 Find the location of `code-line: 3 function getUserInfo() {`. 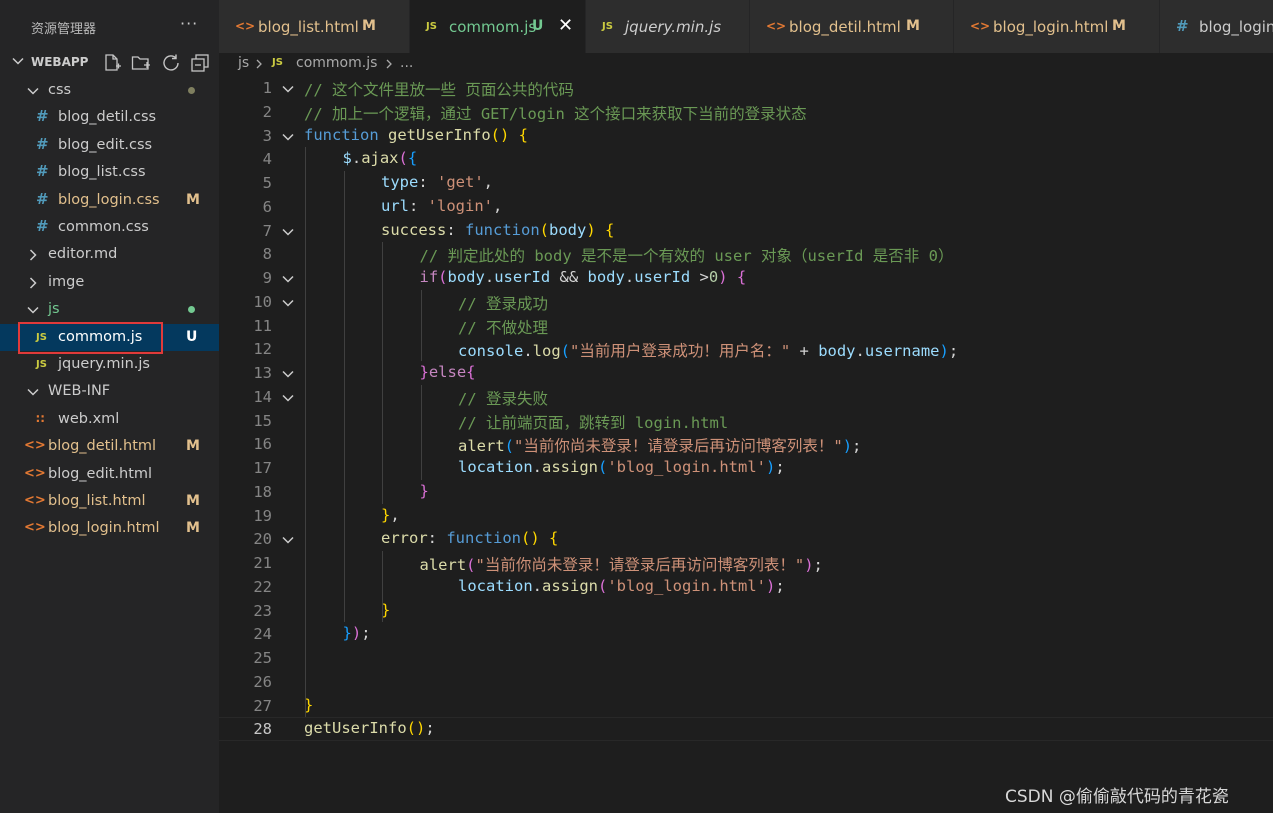

code-line: 3 function getUserInfo() { is located at coordinates (746, 136).